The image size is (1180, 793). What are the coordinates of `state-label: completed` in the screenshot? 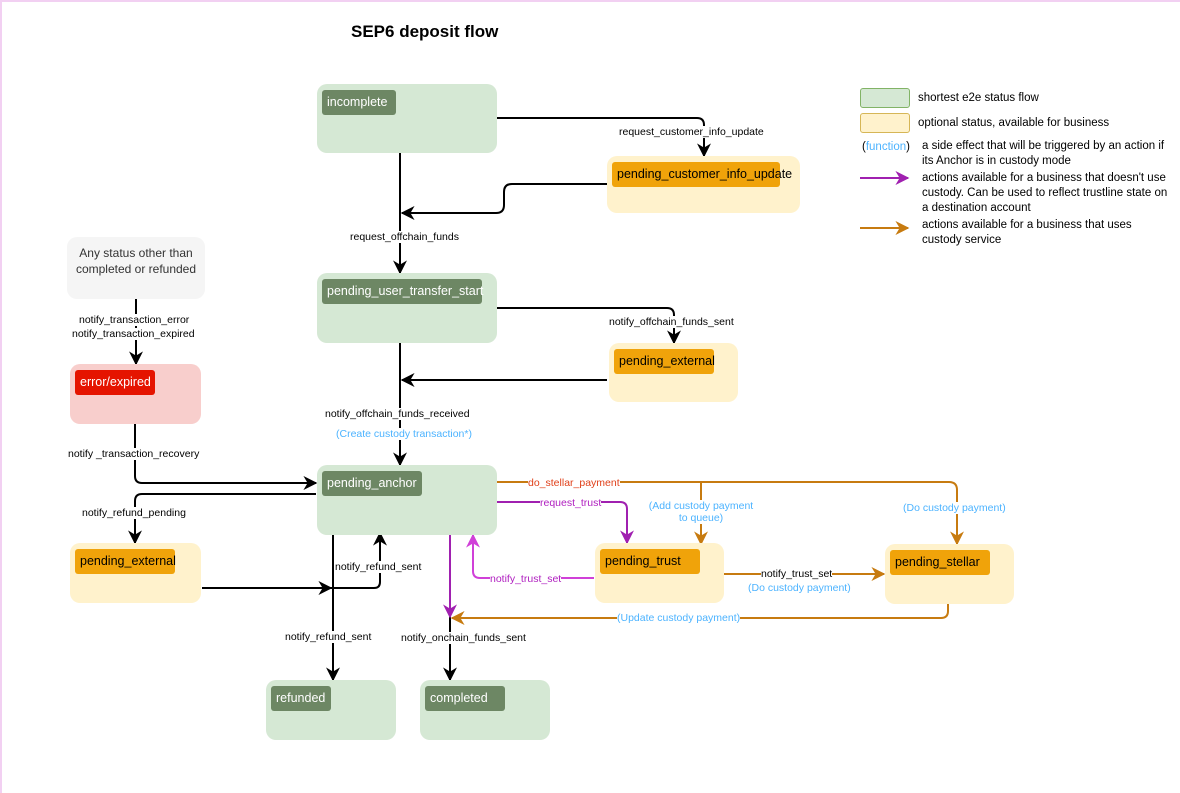 It's located at (465, 698).